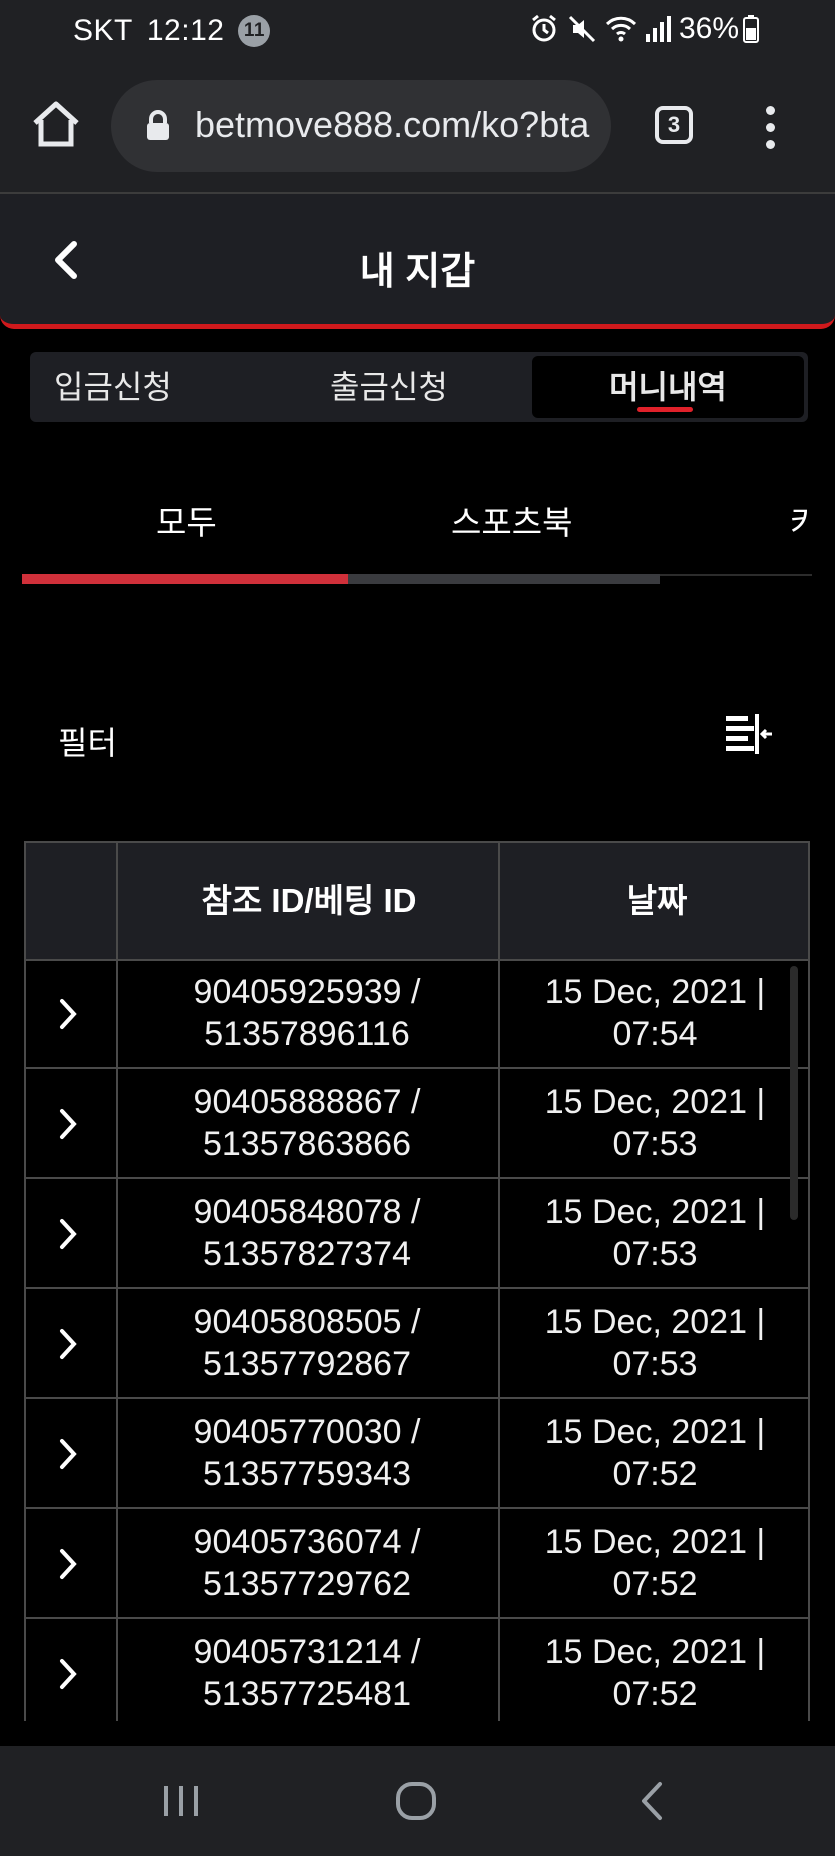 This screenshot has height=1856, width=835. Describe the element at coordinates (794, 1093) in the screenshot. I see `table-scrollbar` at that location.